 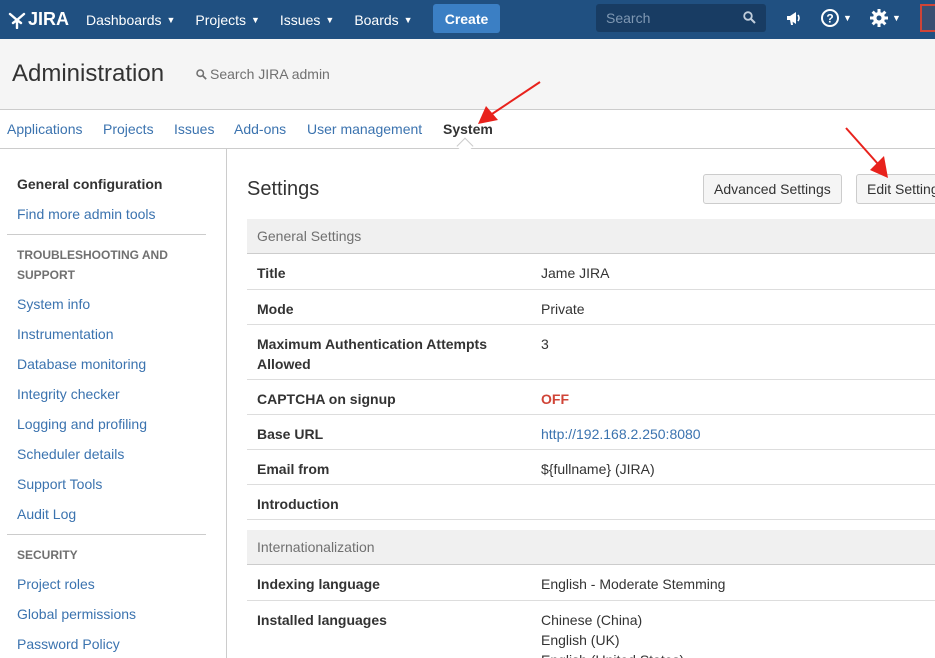 I want to click on sidebar-item-integrity-checker: Integrity checker, so click(x=68, y=394).